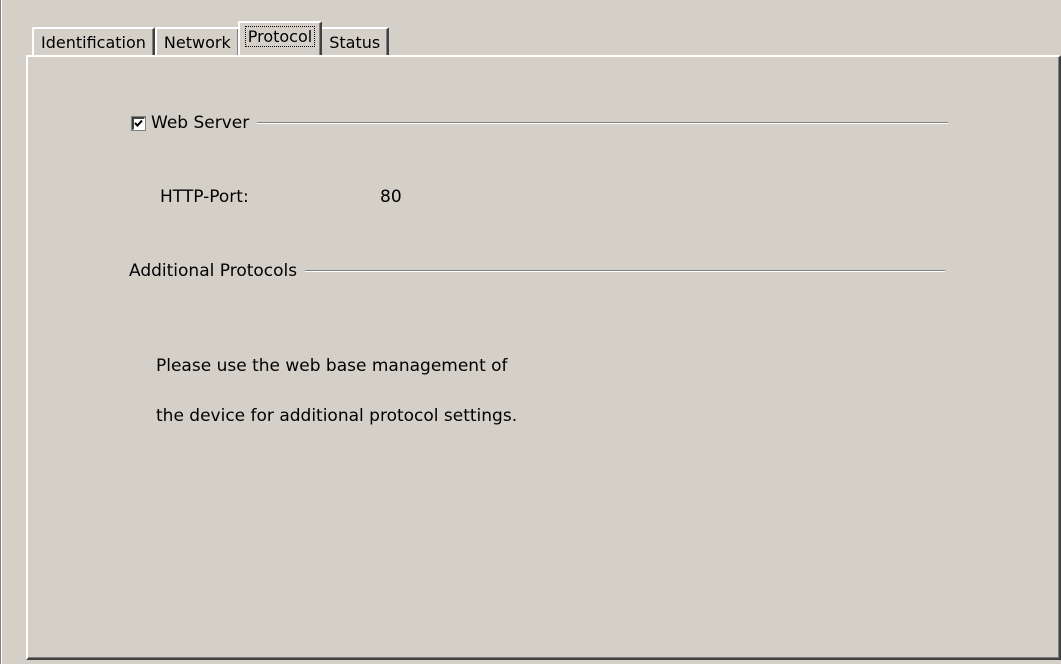 The height and width of the screenshot is (664, 1061). What do you see at coordinates (213, 271) in the screenshot?
I see `additional-protocols-title: Additional Protocols` at bounding box center [213, 271].